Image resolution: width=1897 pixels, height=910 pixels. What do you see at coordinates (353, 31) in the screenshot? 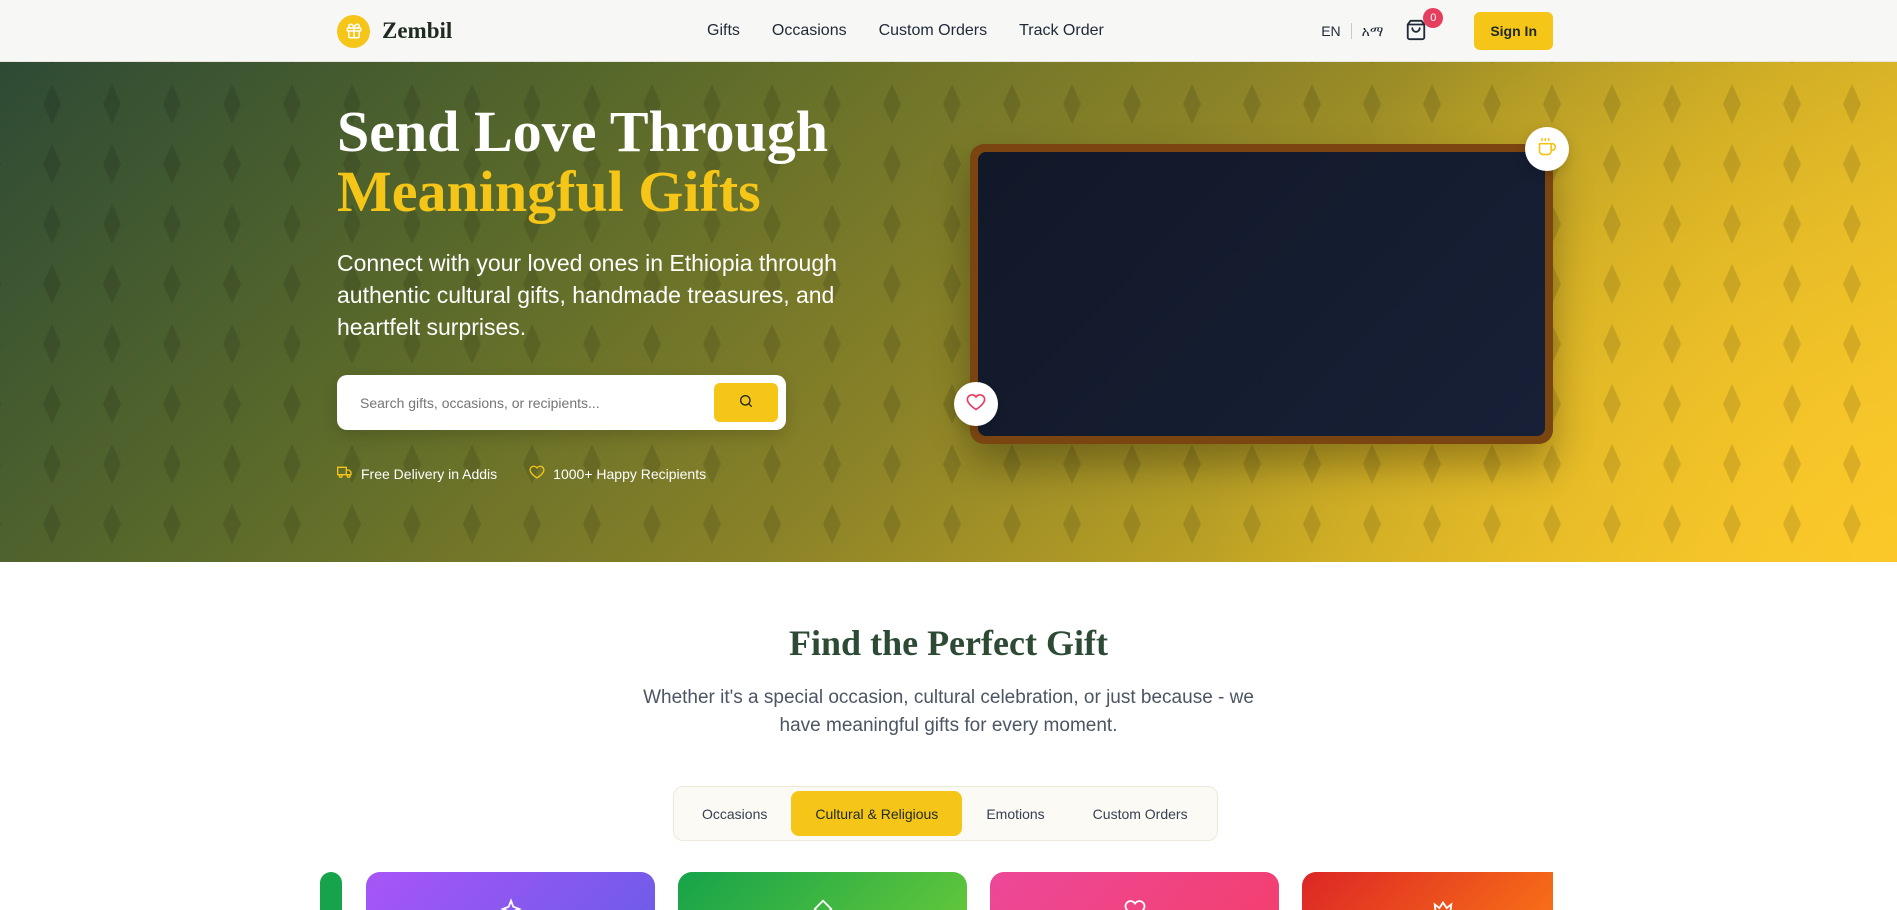
I see `gift-icon` at bounding box center [353, 31].